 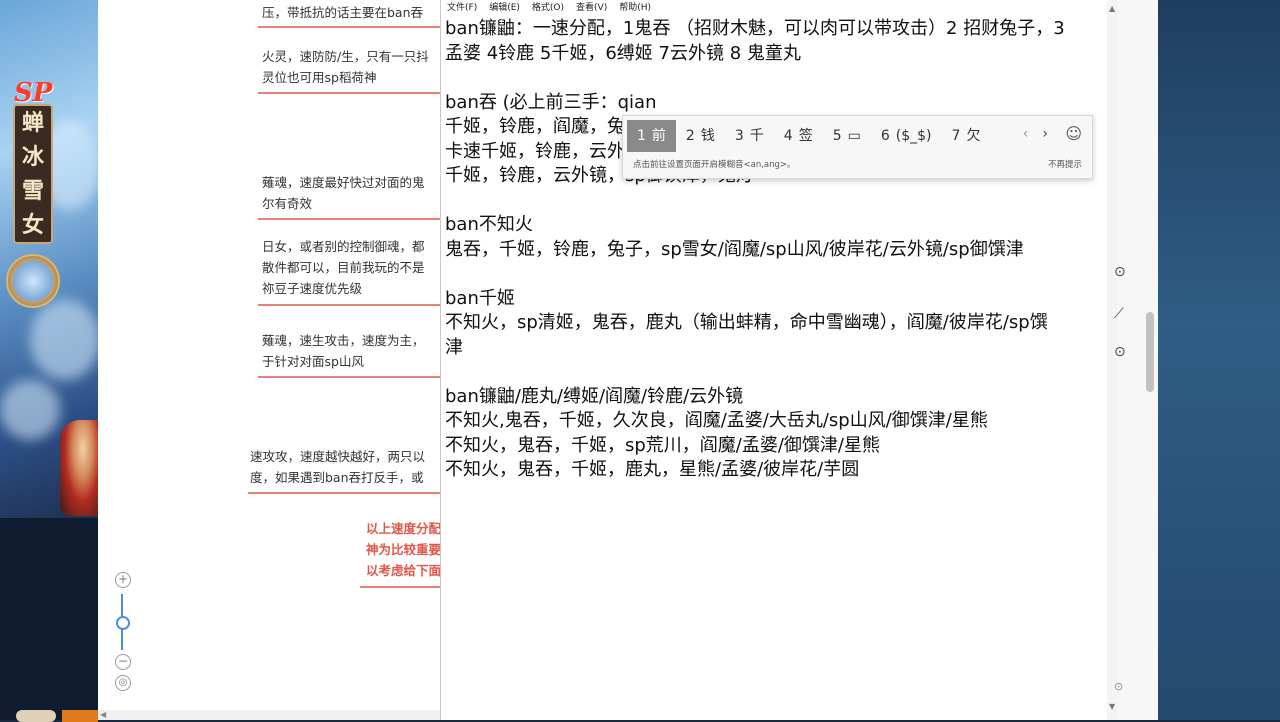 What do you see at coordinates (714, 164) in the screenshot?
I see `ime-hint-text: 点击前往设置页面开启模糊音<an,ang>。` at bounding box center [714, 164].